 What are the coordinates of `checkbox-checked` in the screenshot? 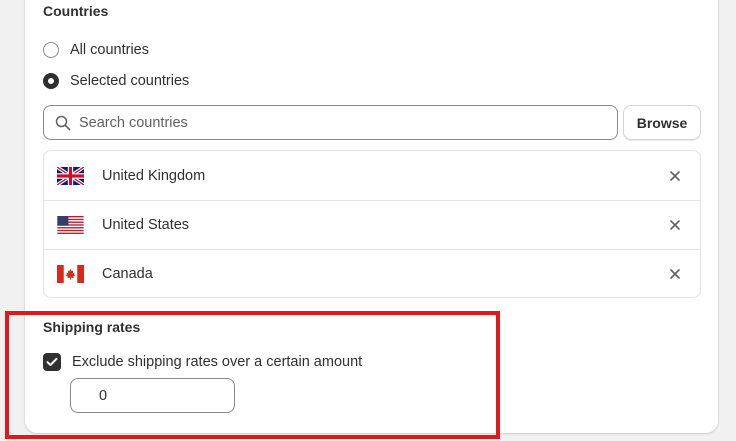 It's located at (52, 362).